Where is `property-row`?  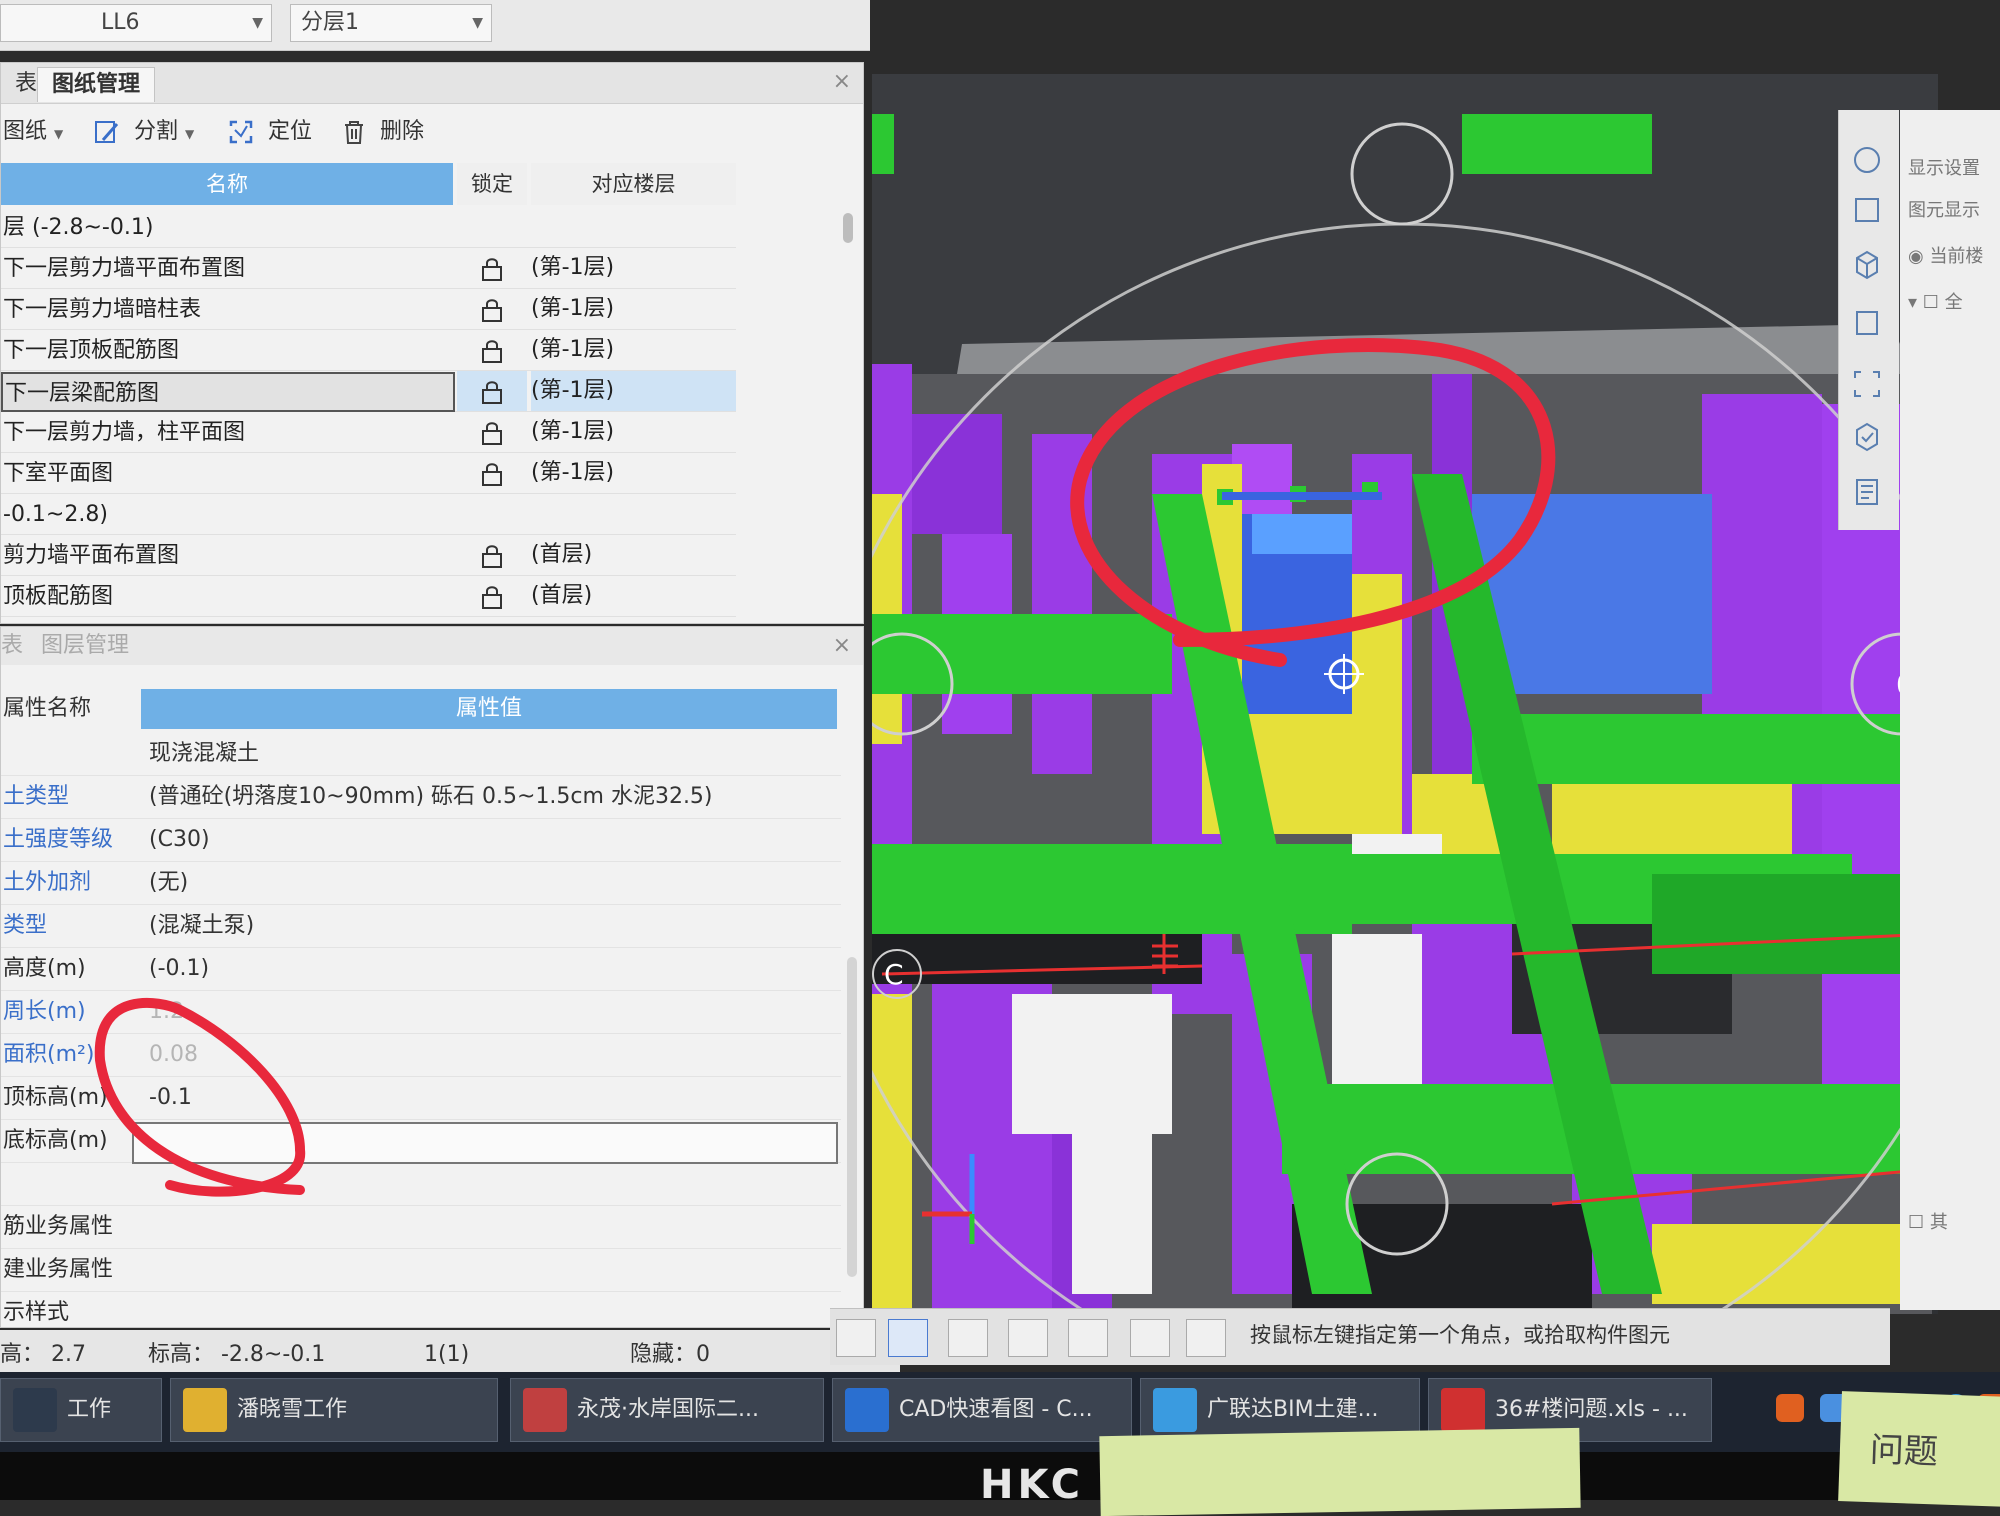
property-row is located at coordinates (421, 1184).